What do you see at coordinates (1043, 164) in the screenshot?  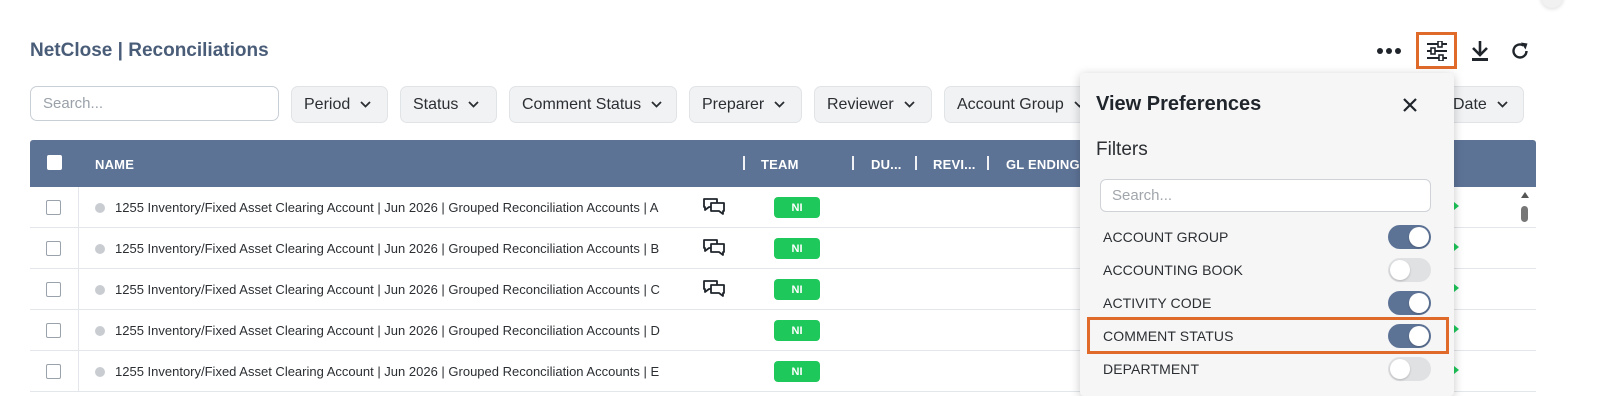 I see `column-header-gl-ending: GL ENDING` at bounding box center [1043, 164].